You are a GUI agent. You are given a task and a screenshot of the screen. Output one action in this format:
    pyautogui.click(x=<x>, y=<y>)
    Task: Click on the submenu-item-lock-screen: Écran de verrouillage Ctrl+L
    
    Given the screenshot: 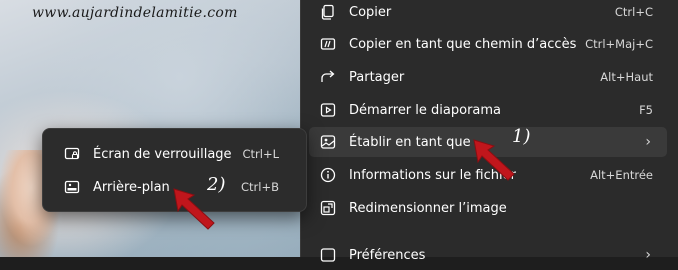 What is the action you would take?
    pyautogui.click(x=174, y=154)
    